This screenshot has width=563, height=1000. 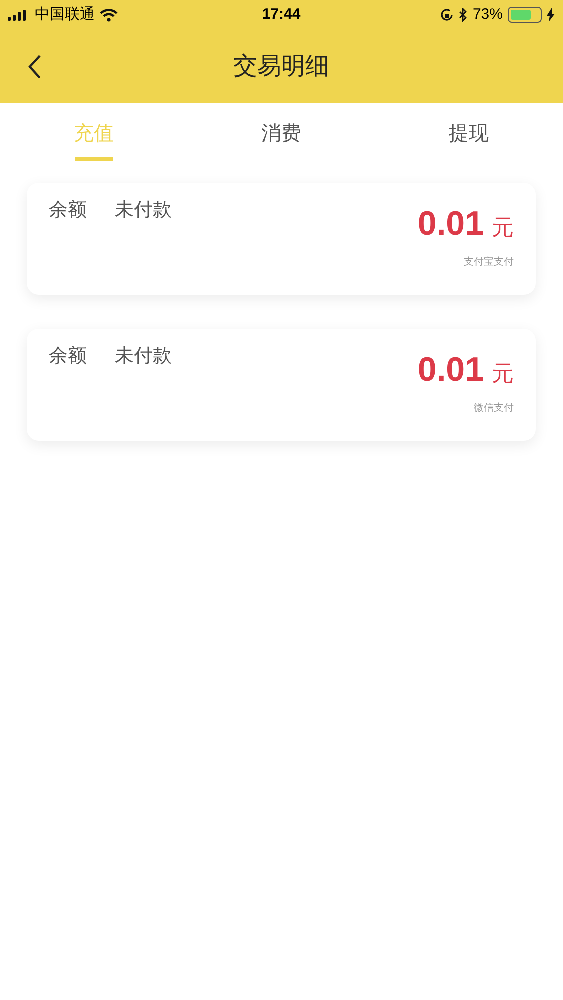 I want to click on status-time: 17:44, so click(x=281, y=14).